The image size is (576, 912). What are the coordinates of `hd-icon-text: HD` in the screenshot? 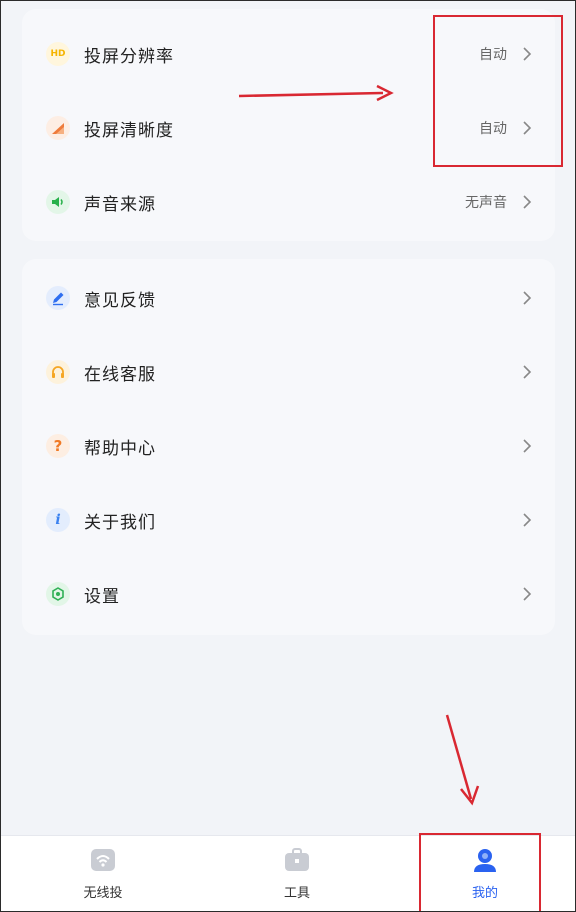 It's located at (58, 54).